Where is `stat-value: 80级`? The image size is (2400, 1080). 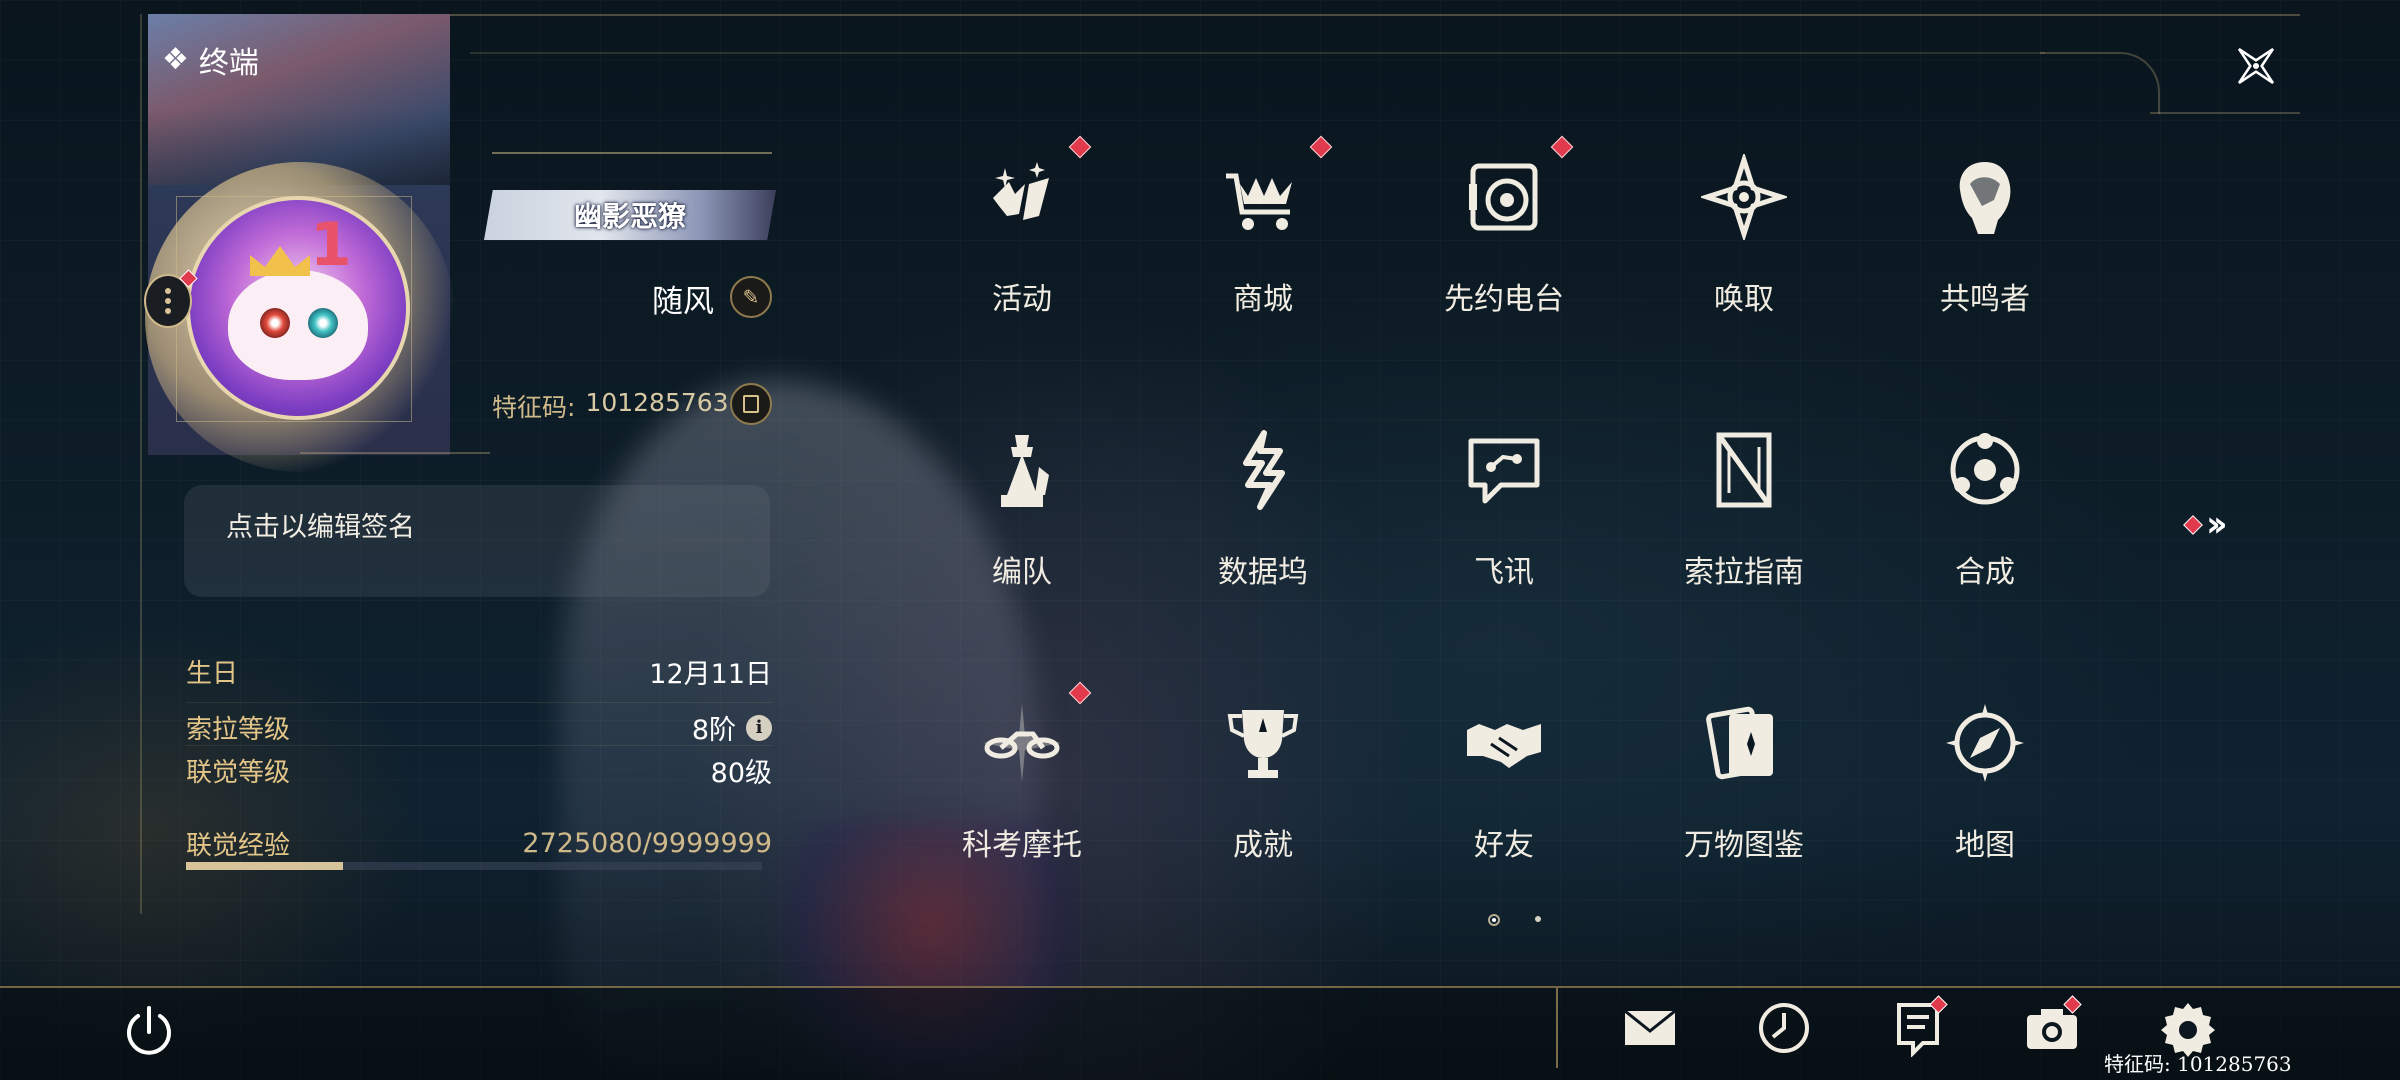 stat-value: 80级 is located at coordinates (741, 773).